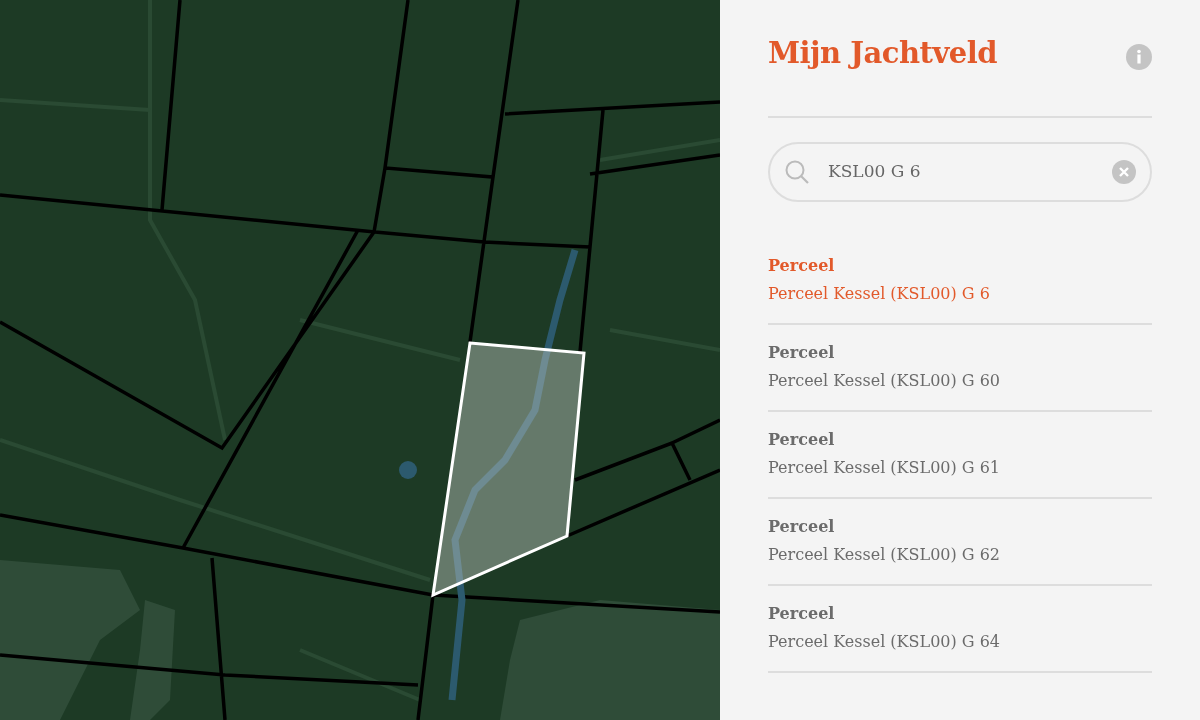  I want to click on clear-icon, so click(1124, 172).